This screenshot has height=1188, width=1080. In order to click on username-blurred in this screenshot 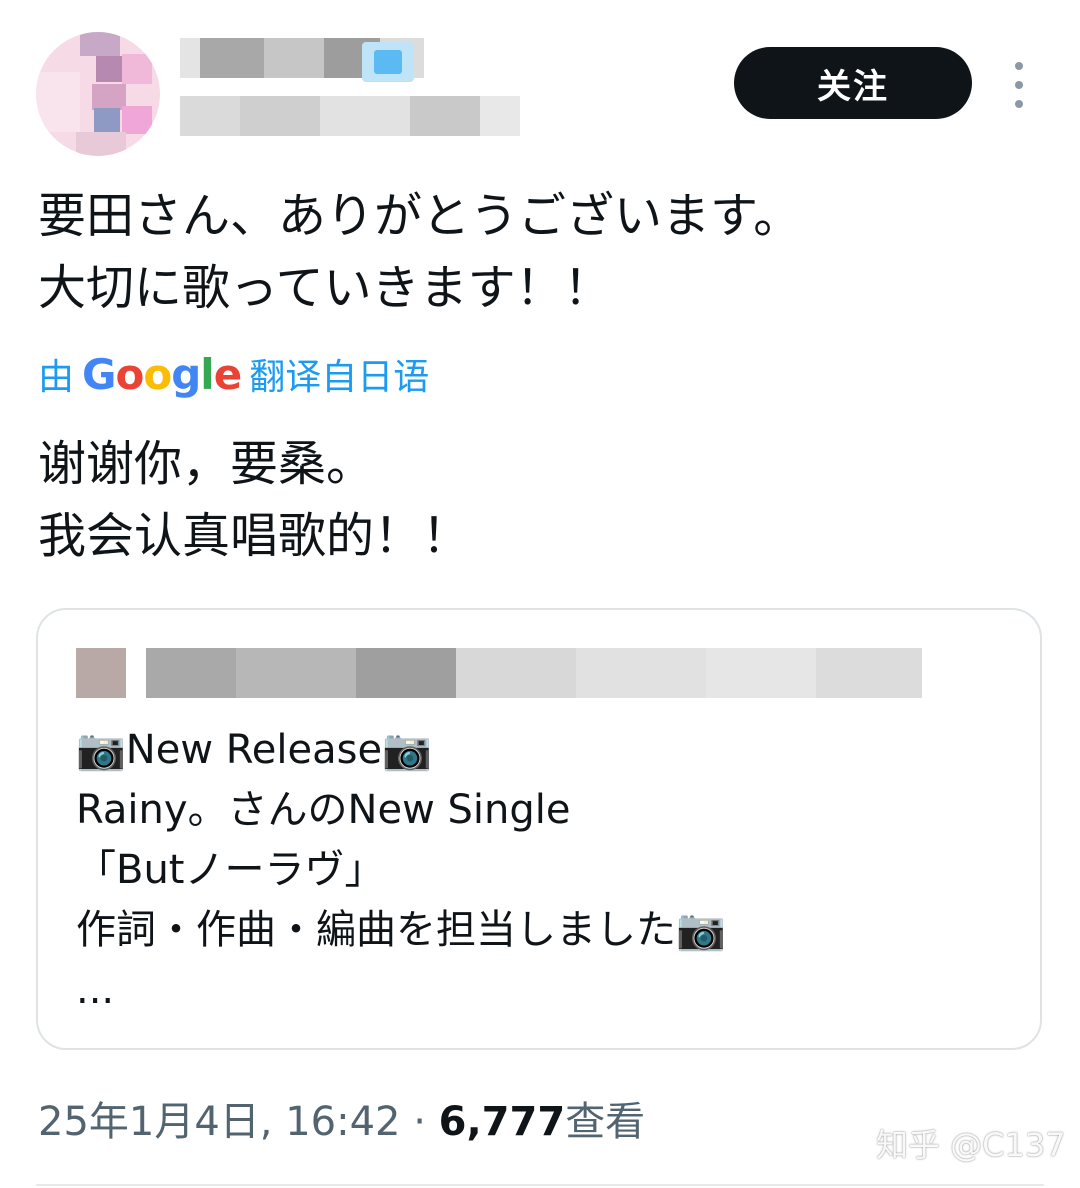, I will do `click(350, 116)`.